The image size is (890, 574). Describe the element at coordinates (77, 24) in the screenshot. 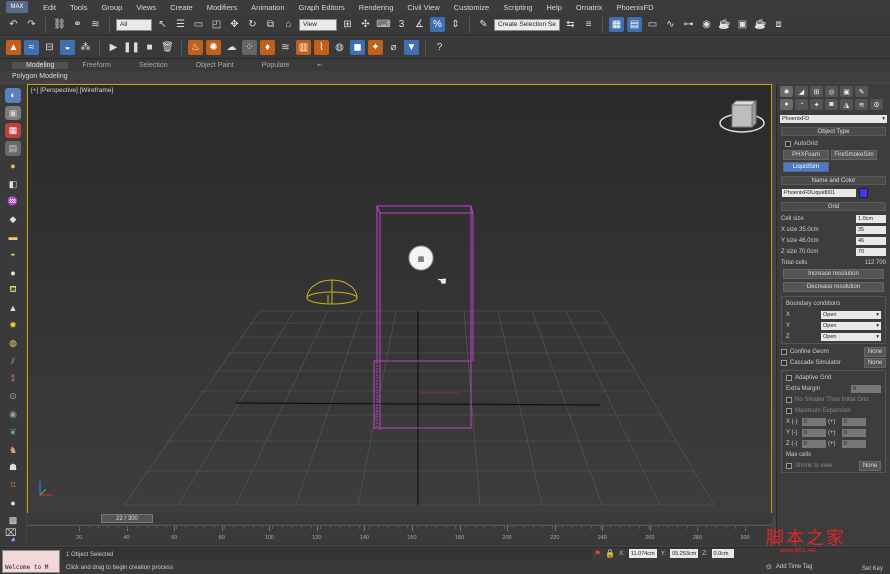

I see `unlink-icon: ⚭` at that location.